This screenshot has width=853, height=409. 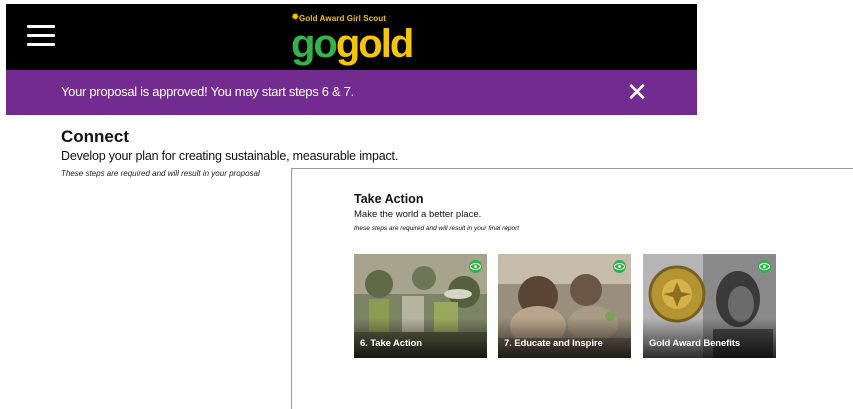 I want to click on card-take-action: 6. Take Action, so click(x=420, y=306).